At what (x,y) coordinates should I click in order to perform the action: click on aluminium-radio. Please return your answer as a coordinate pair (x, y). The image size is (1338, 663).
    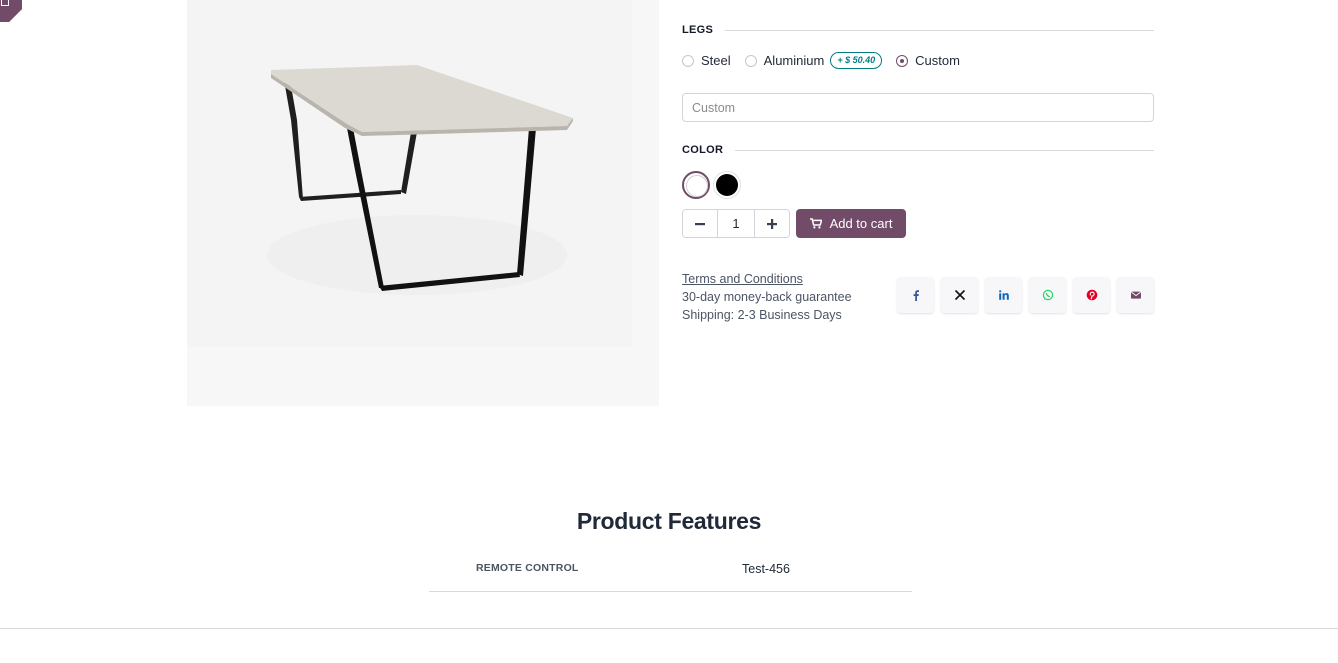
    Looking at the image, I should click on (750, 60).